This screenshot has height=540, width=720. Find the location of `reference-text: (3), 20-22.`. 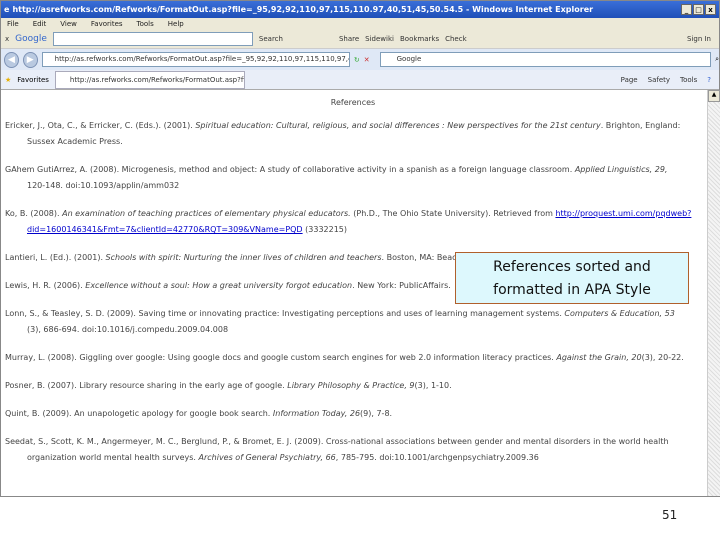

reference-text: (3), 20-22. is located at coordinates (662, 357).